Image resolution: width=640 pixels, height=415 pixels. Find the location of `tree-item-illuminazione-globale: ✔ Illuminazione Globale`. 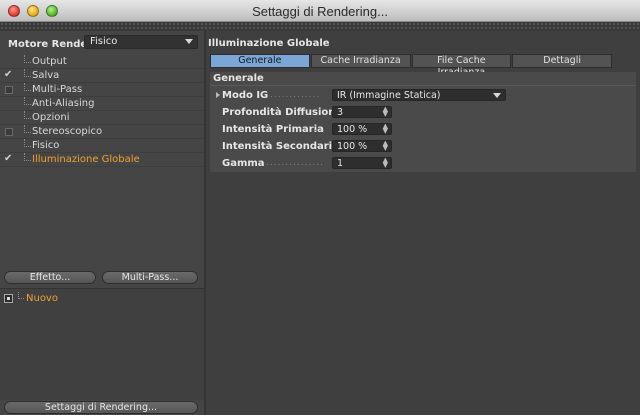

tree-item-illuminazione-globale: ✔ Illuminazione Globale is located at coordinates (102, 160).